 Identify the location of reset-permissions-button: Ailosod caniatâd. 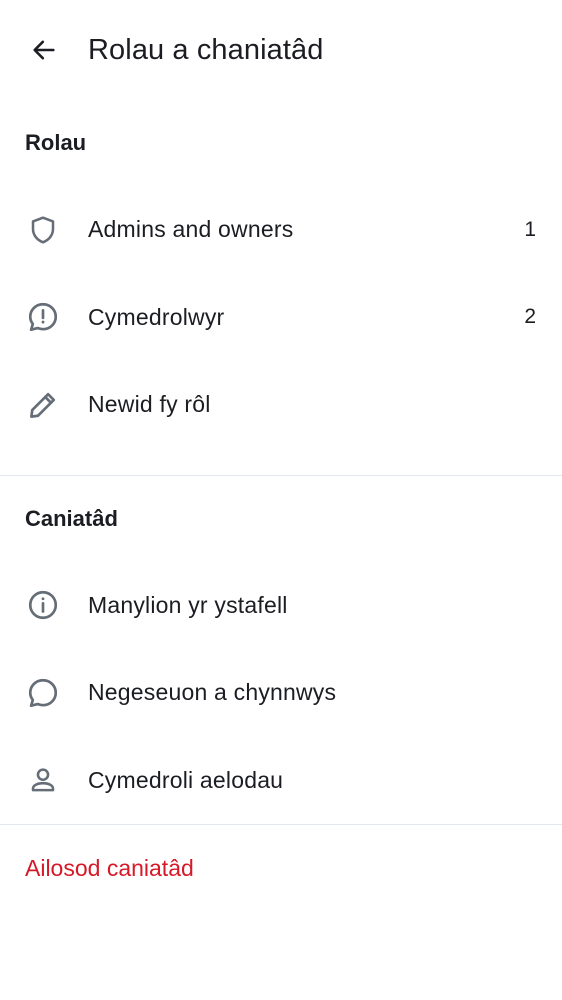
(281, 868).